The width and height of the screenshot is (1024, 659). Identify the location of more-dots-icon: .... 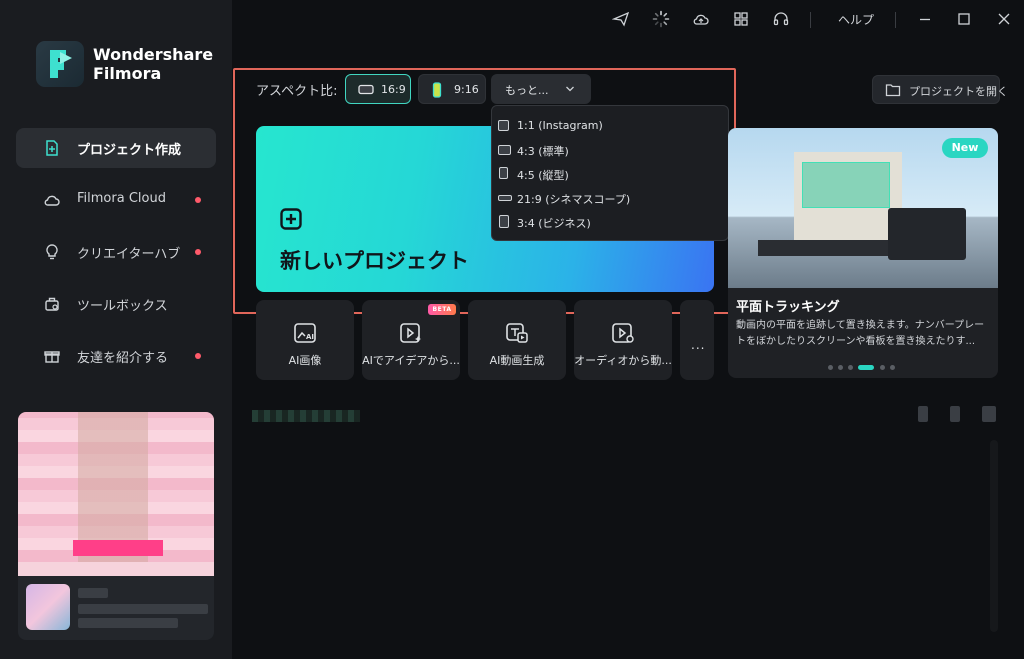
(698, 345).